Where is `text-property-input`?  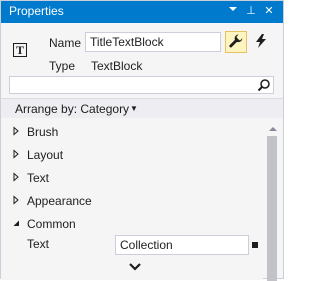 text-property-input is located at coordinates (182, 245).